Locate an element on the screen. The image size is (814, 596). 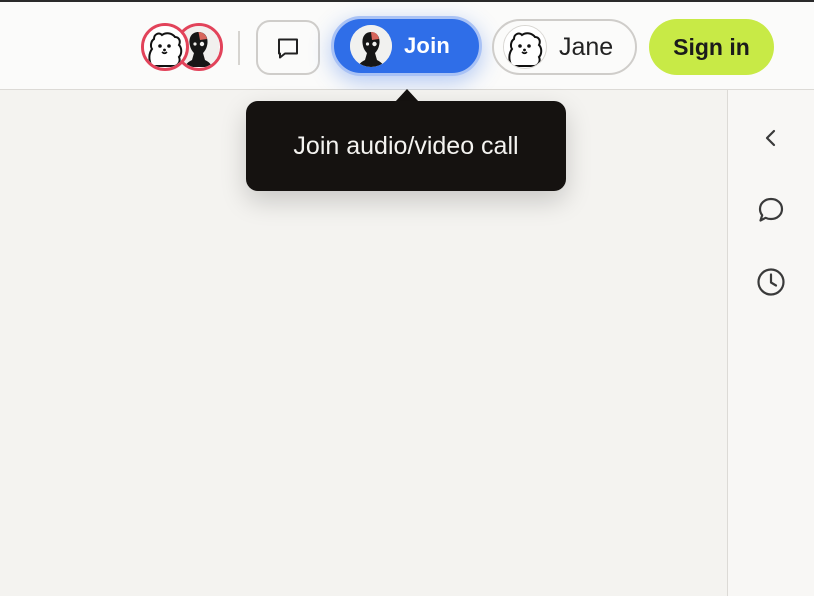
clock-icon is located at coordinates (771, 282).